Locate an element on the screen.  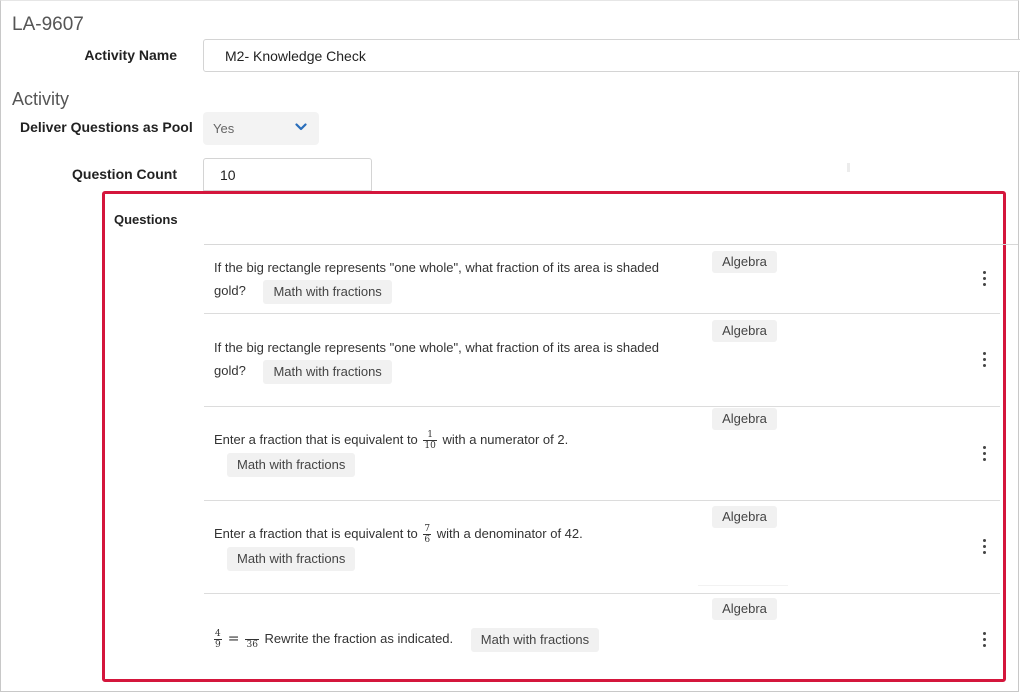
fraction: 76 is located at coordinates (427, 535).